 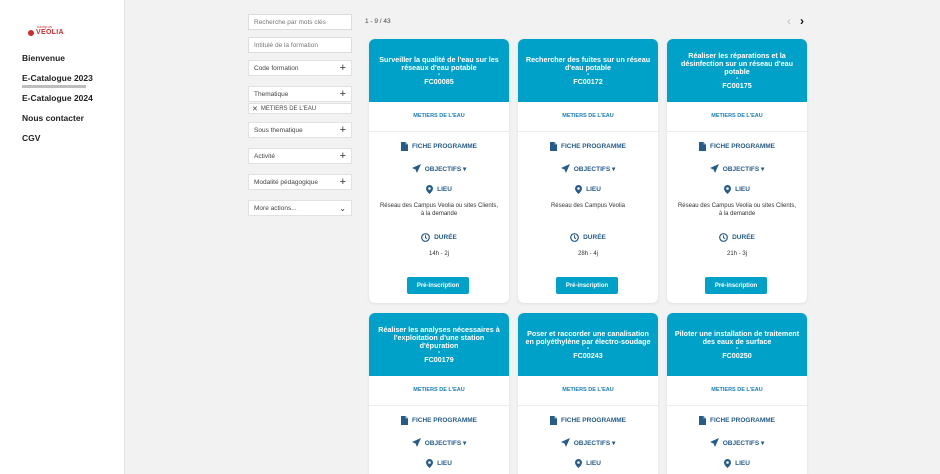 What do you see at coordinates (57, 122) in the screenshot?
I see `nav-item-contact: Nous contacter` at bounding box center [57, 122].